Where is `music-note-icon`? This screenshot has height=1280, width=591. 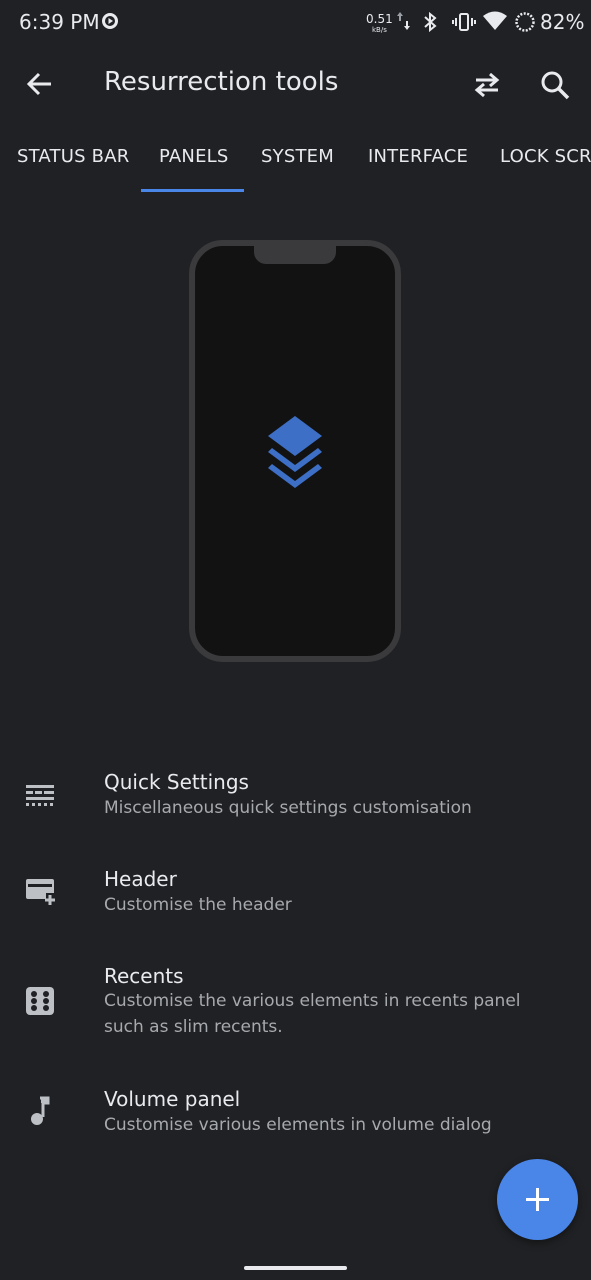 music-note-icon is located at coordinates (40, 1110).